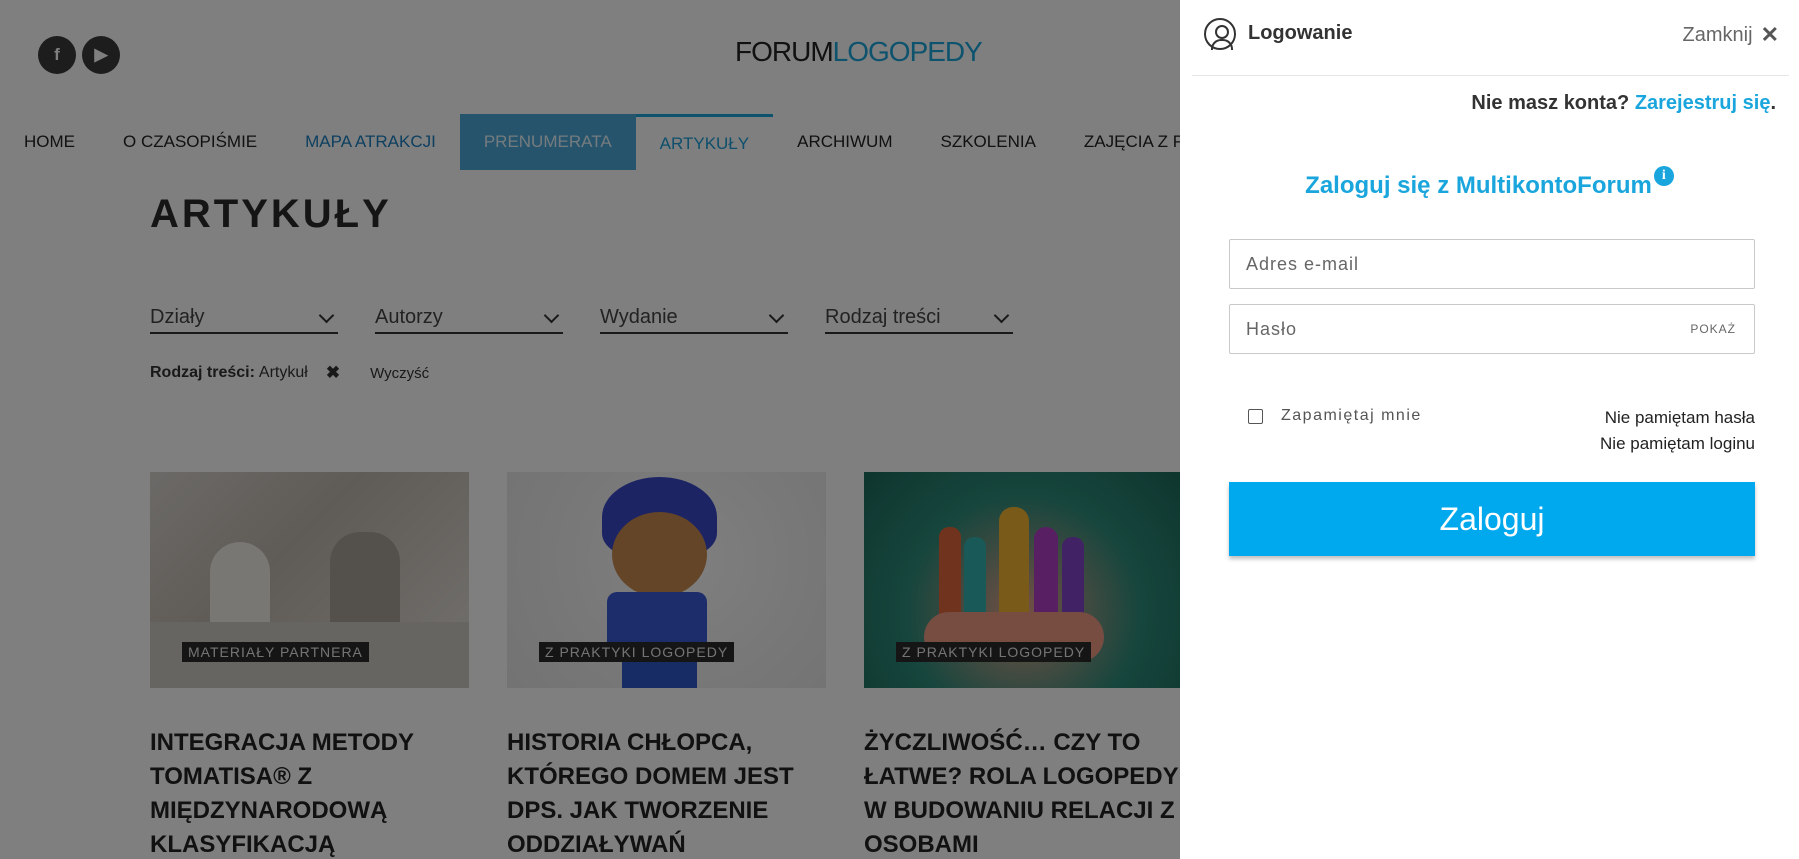 The image size is (1799, 859). What do you see at coordinates (1300, 33) in the screenshot?
I see `login-title: Logowanie` at bounding box center [1300, 33].